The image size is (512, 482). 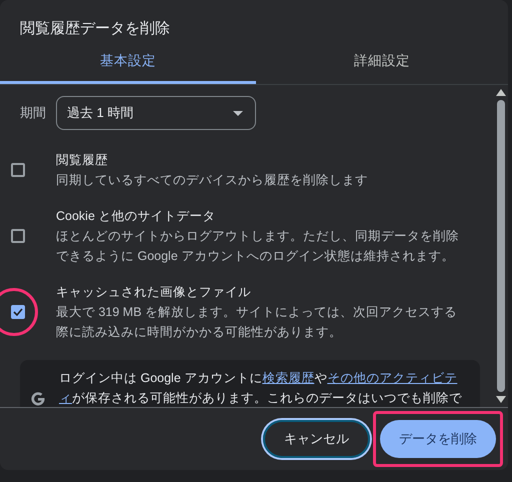 What do you see at coordinates (65, 398) in the screenshot?
I see `link: ィ` at bounding box center [65, 398].